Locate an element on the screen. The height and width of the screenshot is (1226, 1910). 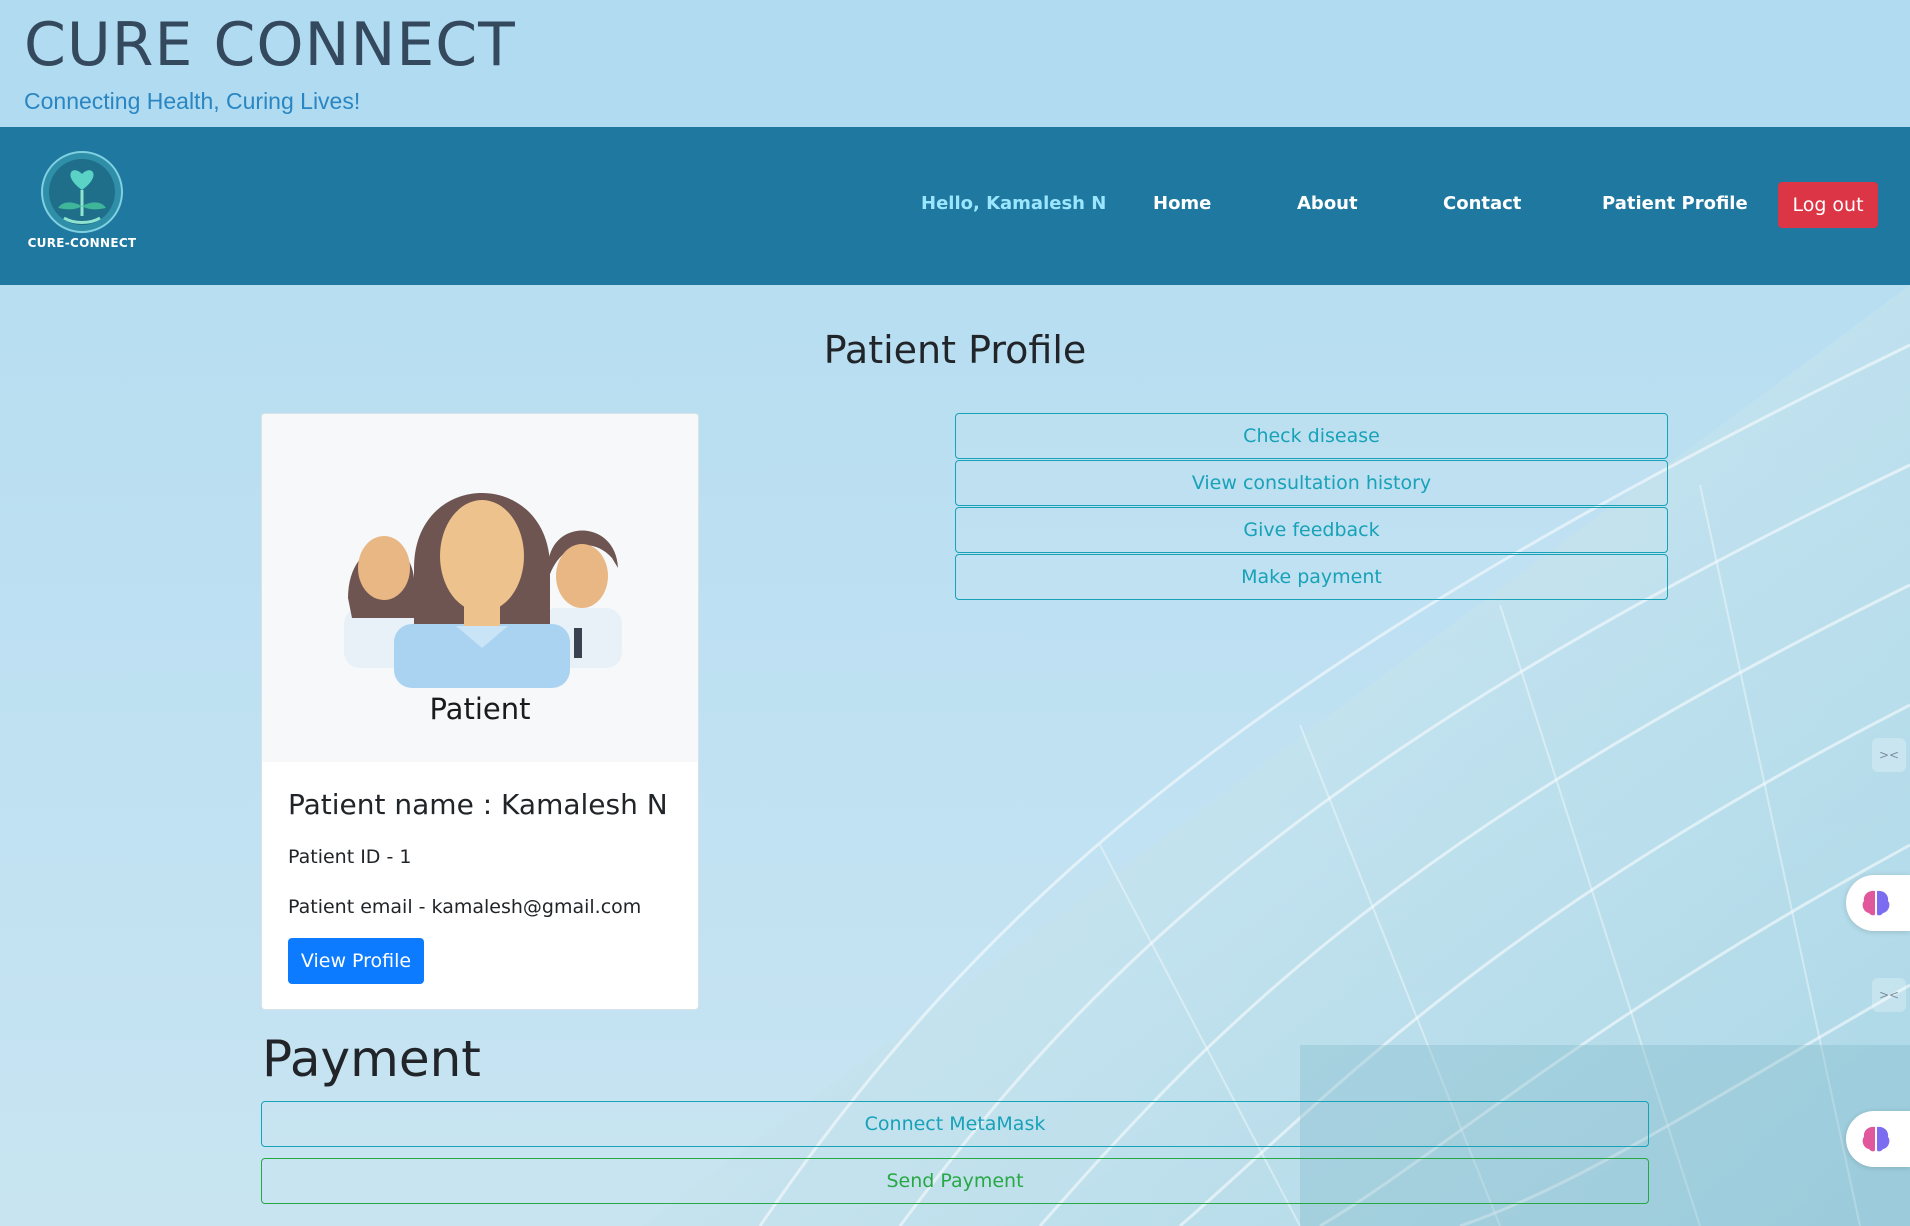
site-tagline: Connecting Health, Curing Lives! is located at coordinates (192, 101).